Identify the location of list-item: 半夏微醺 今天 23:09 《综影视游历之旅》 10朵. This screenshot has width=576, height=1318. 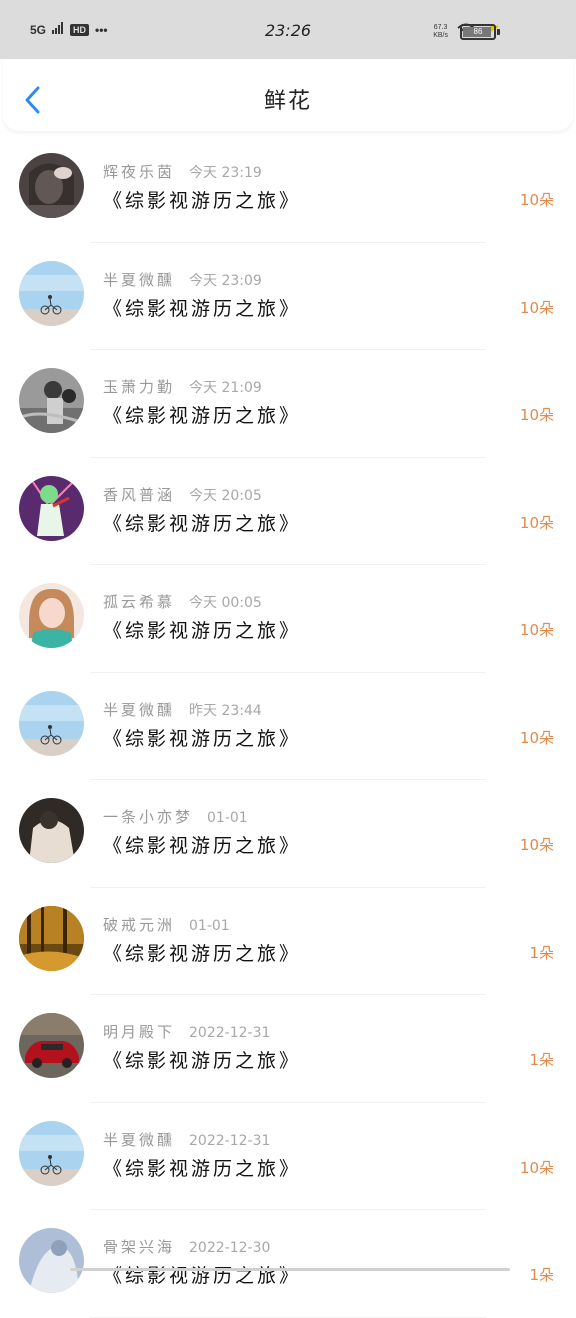
(288, 296).